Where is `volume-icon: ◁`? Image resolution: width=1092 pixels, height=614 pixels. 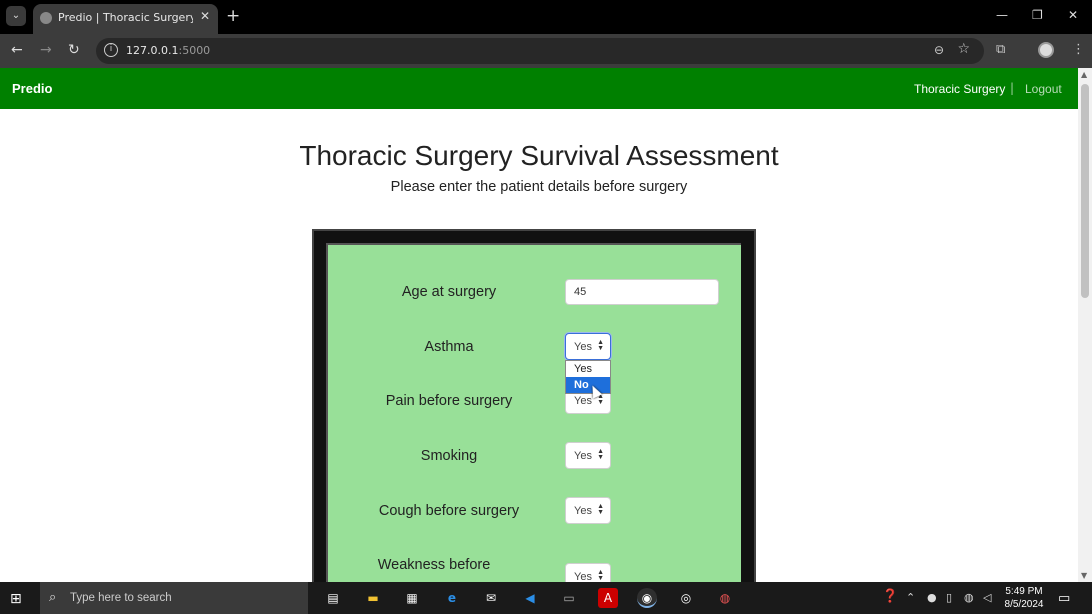 volume-icon: ◁ is located at coordinates (987, 597).